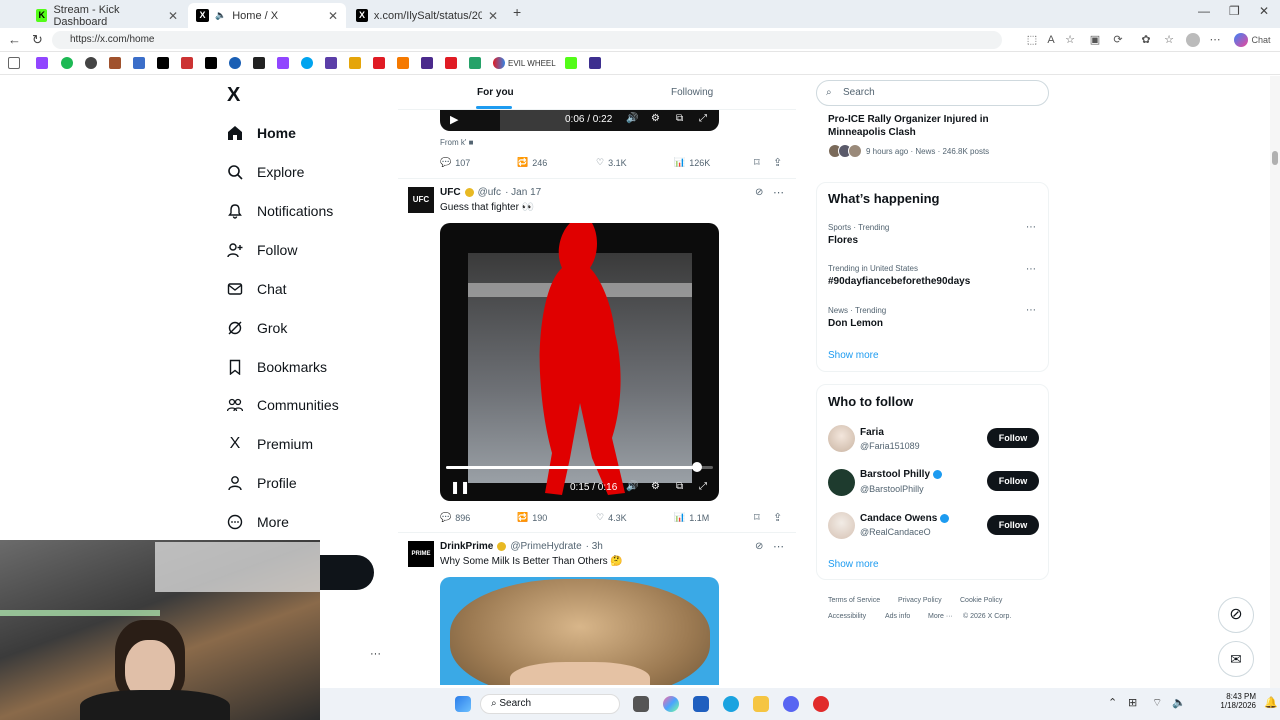 This screenshot has height=720, width=1280. What do you see at coordinates (532, 63) in the screenshot?
I see `bookmark-evil-wheel: EVIL WHEEL` at bounding box center [532, 63].